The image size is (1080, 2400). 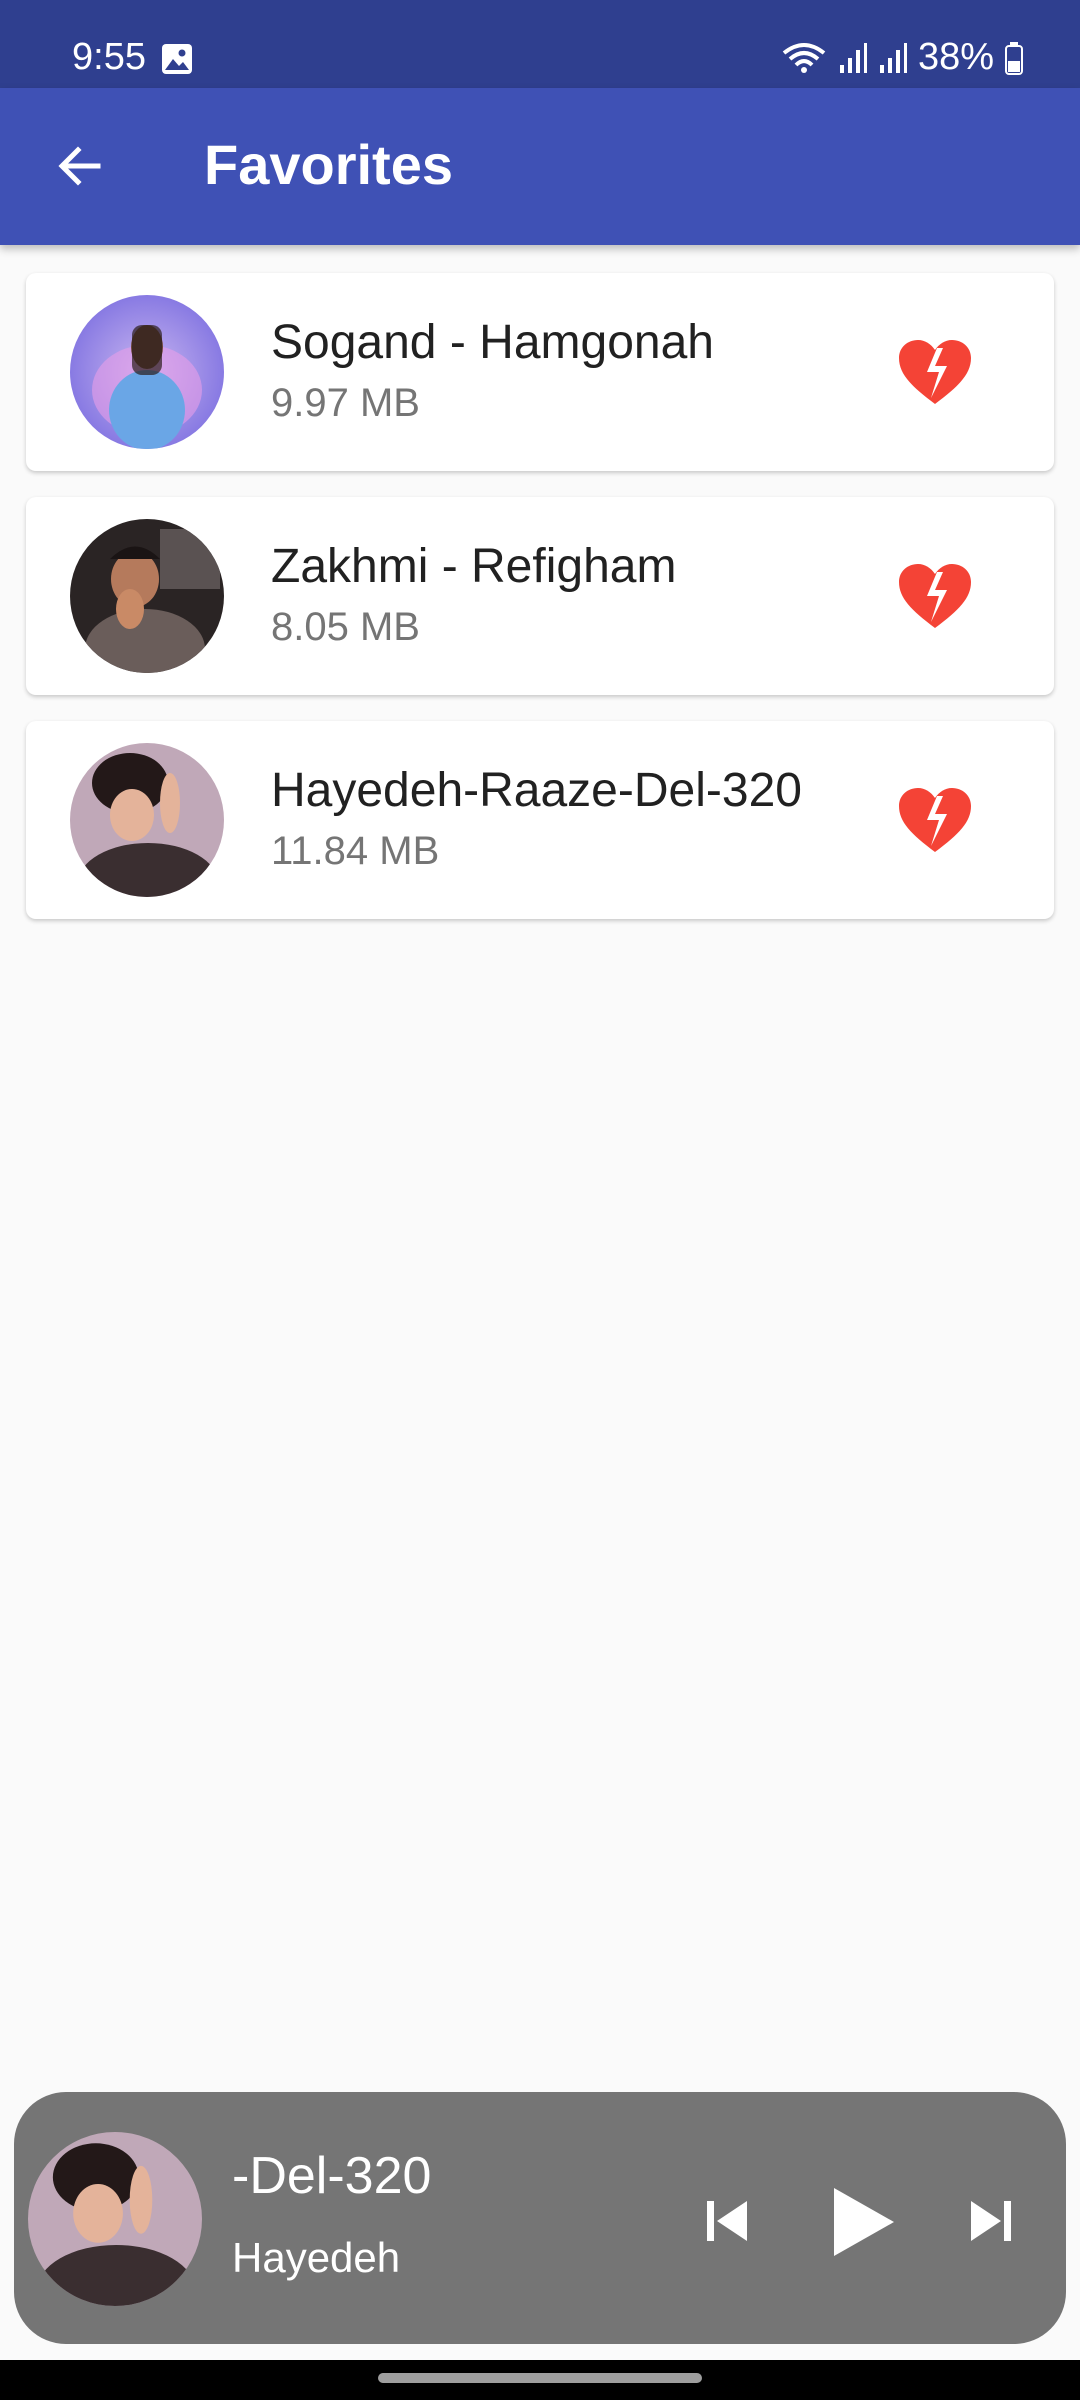 I want to click on system-nav-bar, so click(x=540, y=2380).